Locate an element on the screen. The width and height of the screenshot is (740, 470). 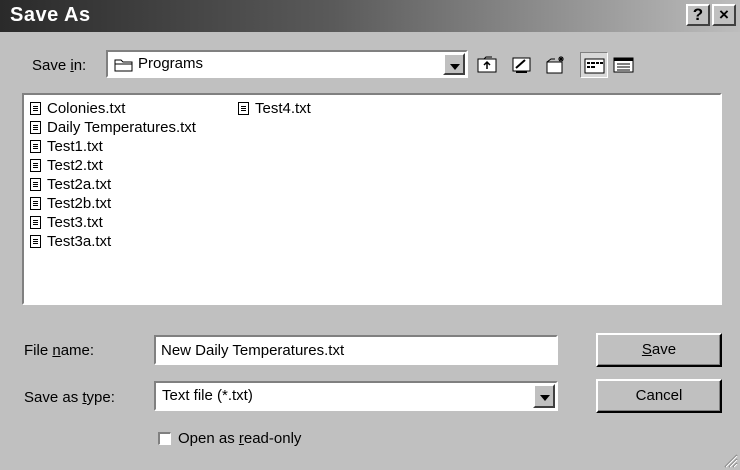
help-button: ? is located at coordinates (698, 15).